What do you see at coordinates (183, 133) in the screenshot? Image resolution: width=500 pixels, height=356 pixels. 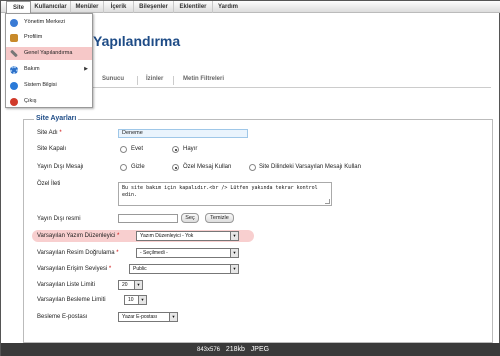 I see `site-name-input: Deneme` at bounding box center [183, 133].